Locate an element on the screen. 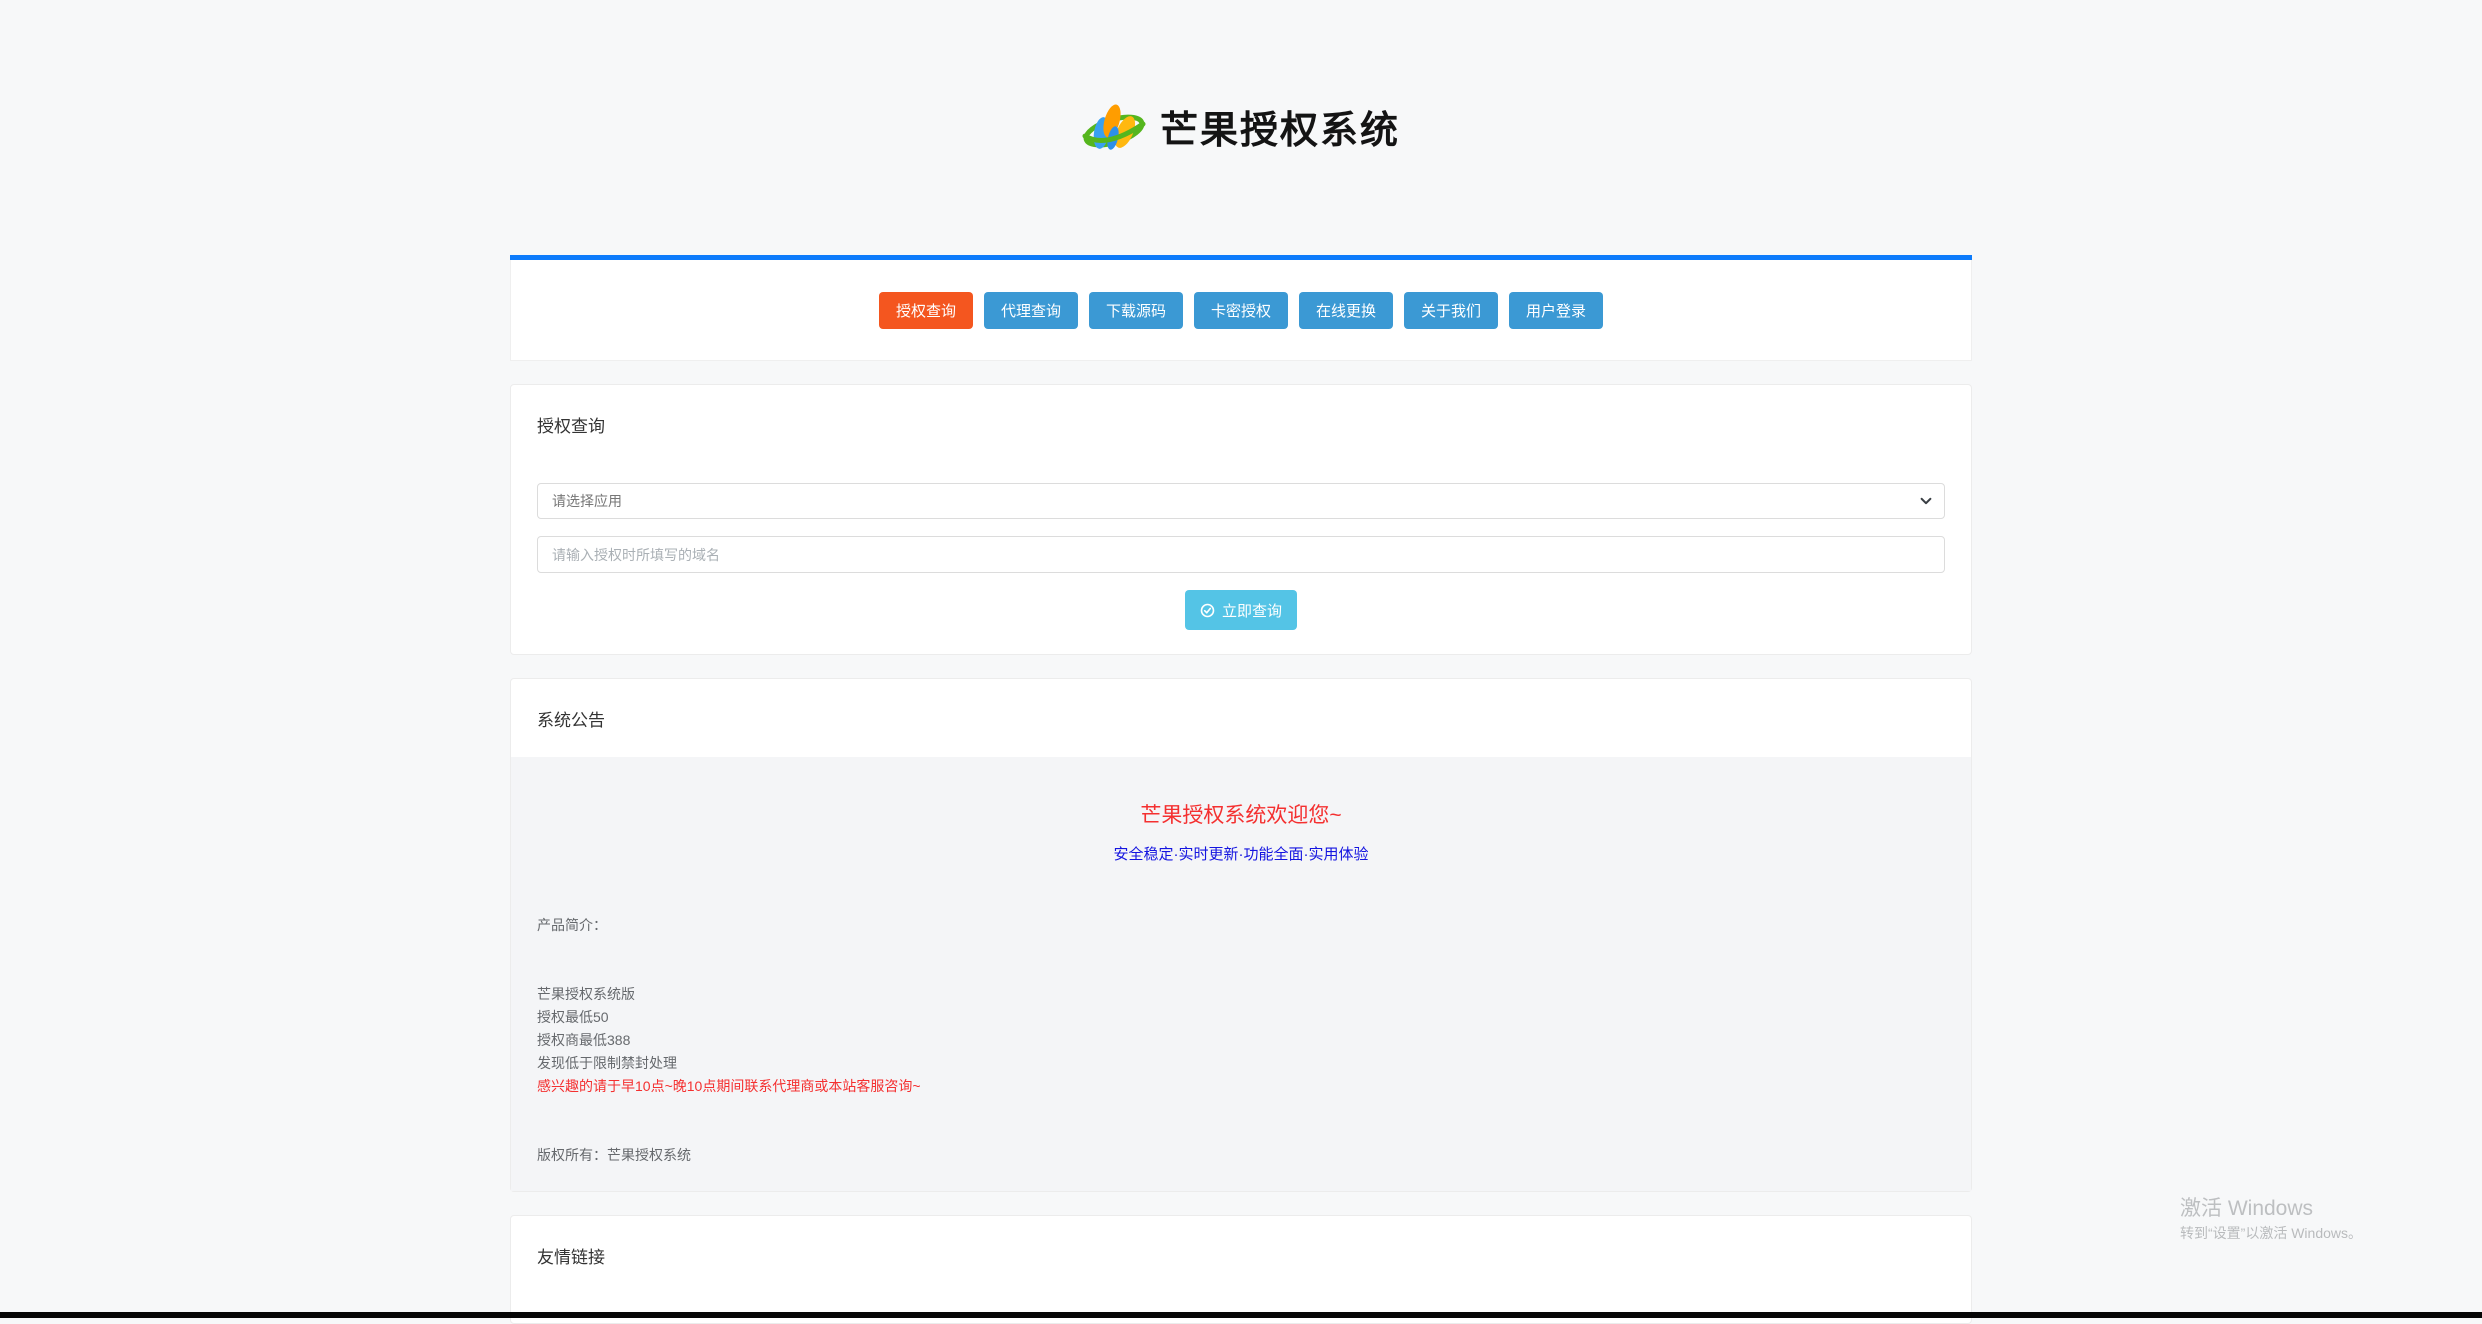 The height and width of the screenshot is (1324, 2482). nav-item-user-login: 用户登录 is located at coordinates (1556, 310).